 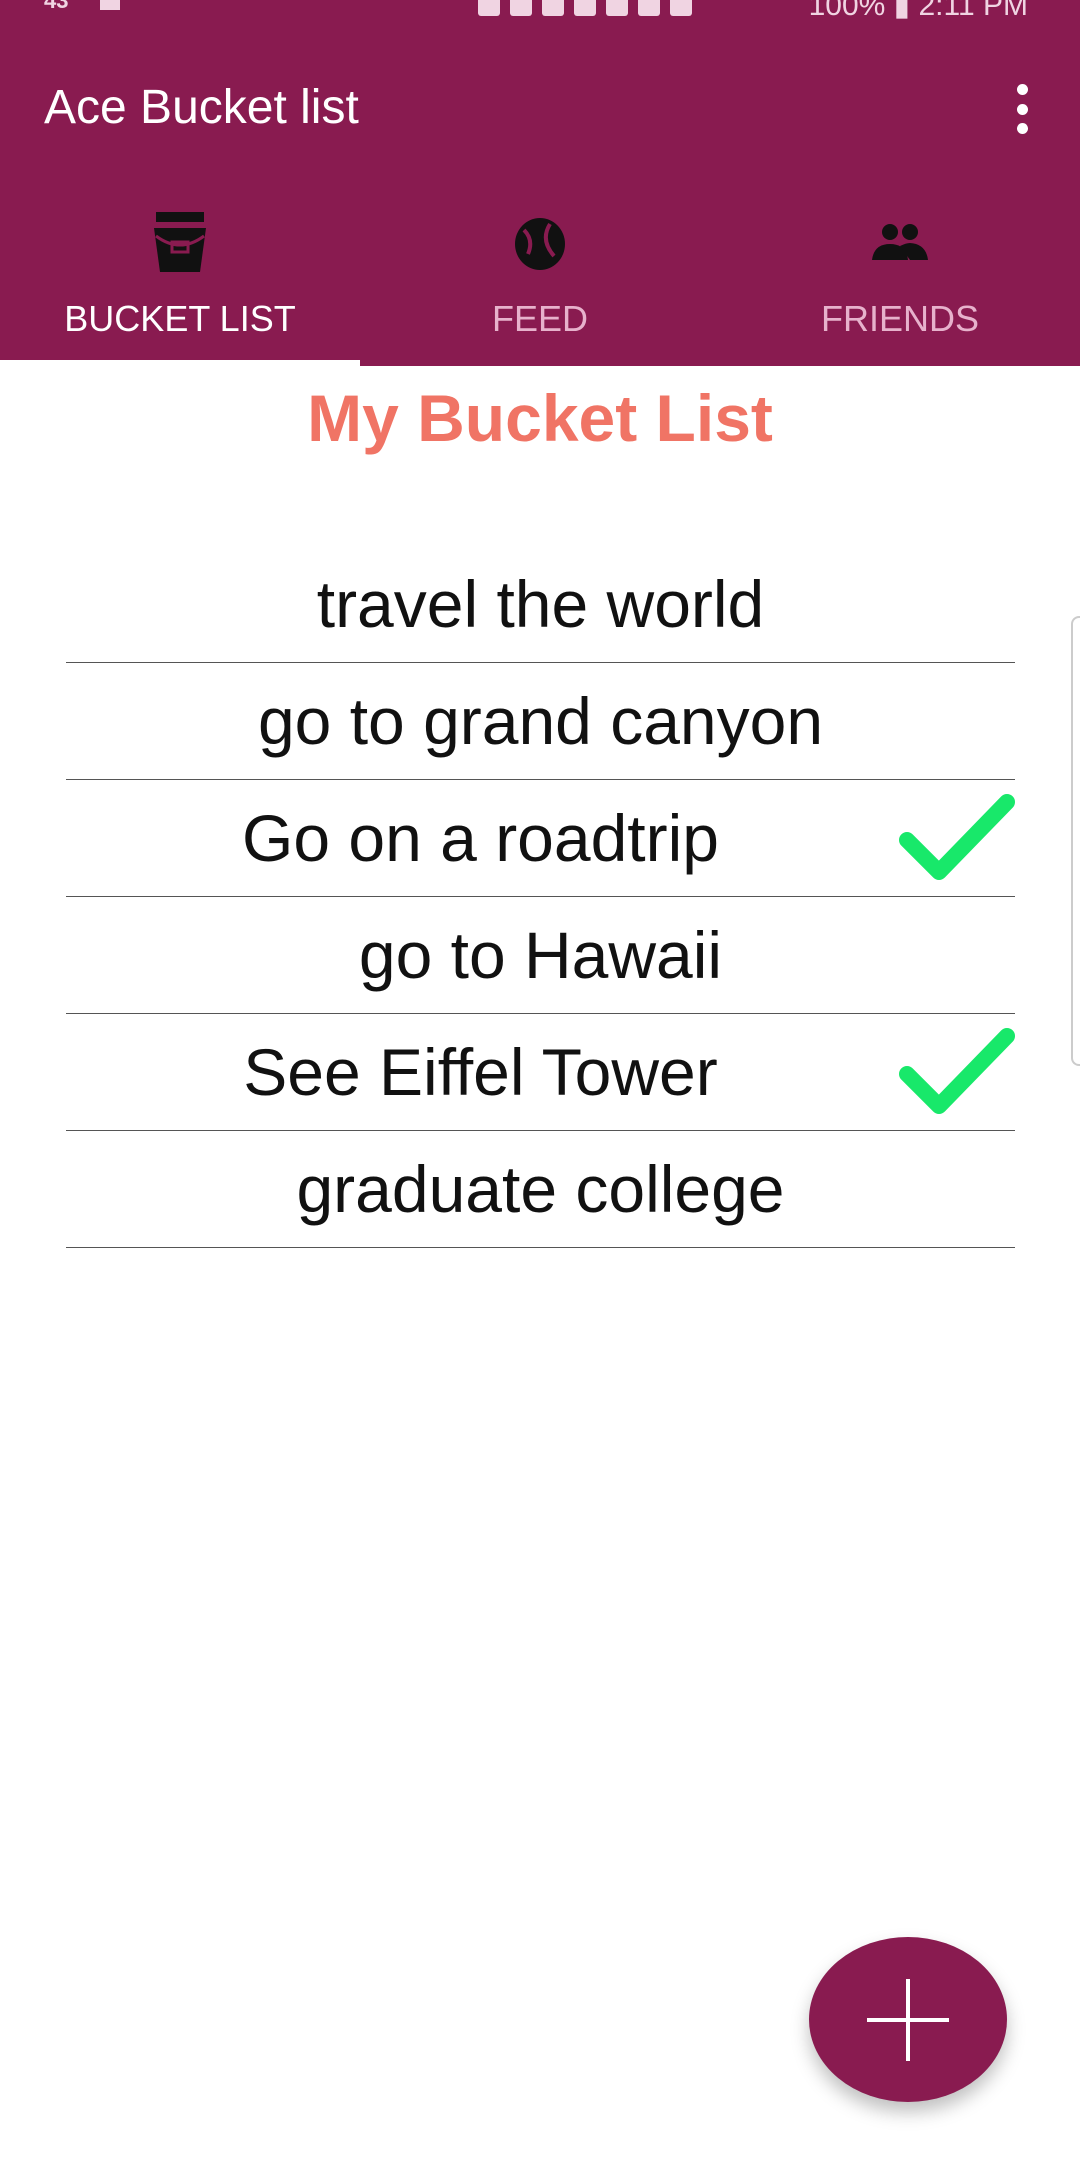 I want to click on tab-bucket-list: BUCKET LIST, so click(x=180, y=278).